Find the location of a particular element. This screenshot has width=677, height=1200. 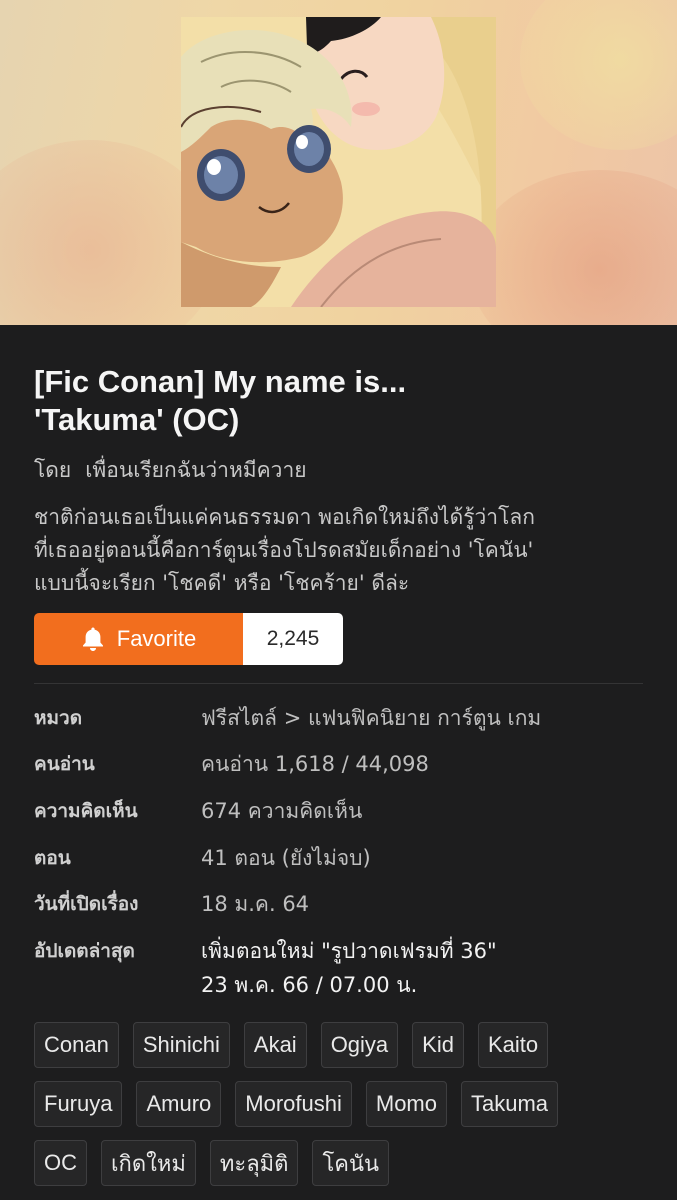

opened-date-value: 18 ม.ค. 64 is located at coordinates (255, 904).